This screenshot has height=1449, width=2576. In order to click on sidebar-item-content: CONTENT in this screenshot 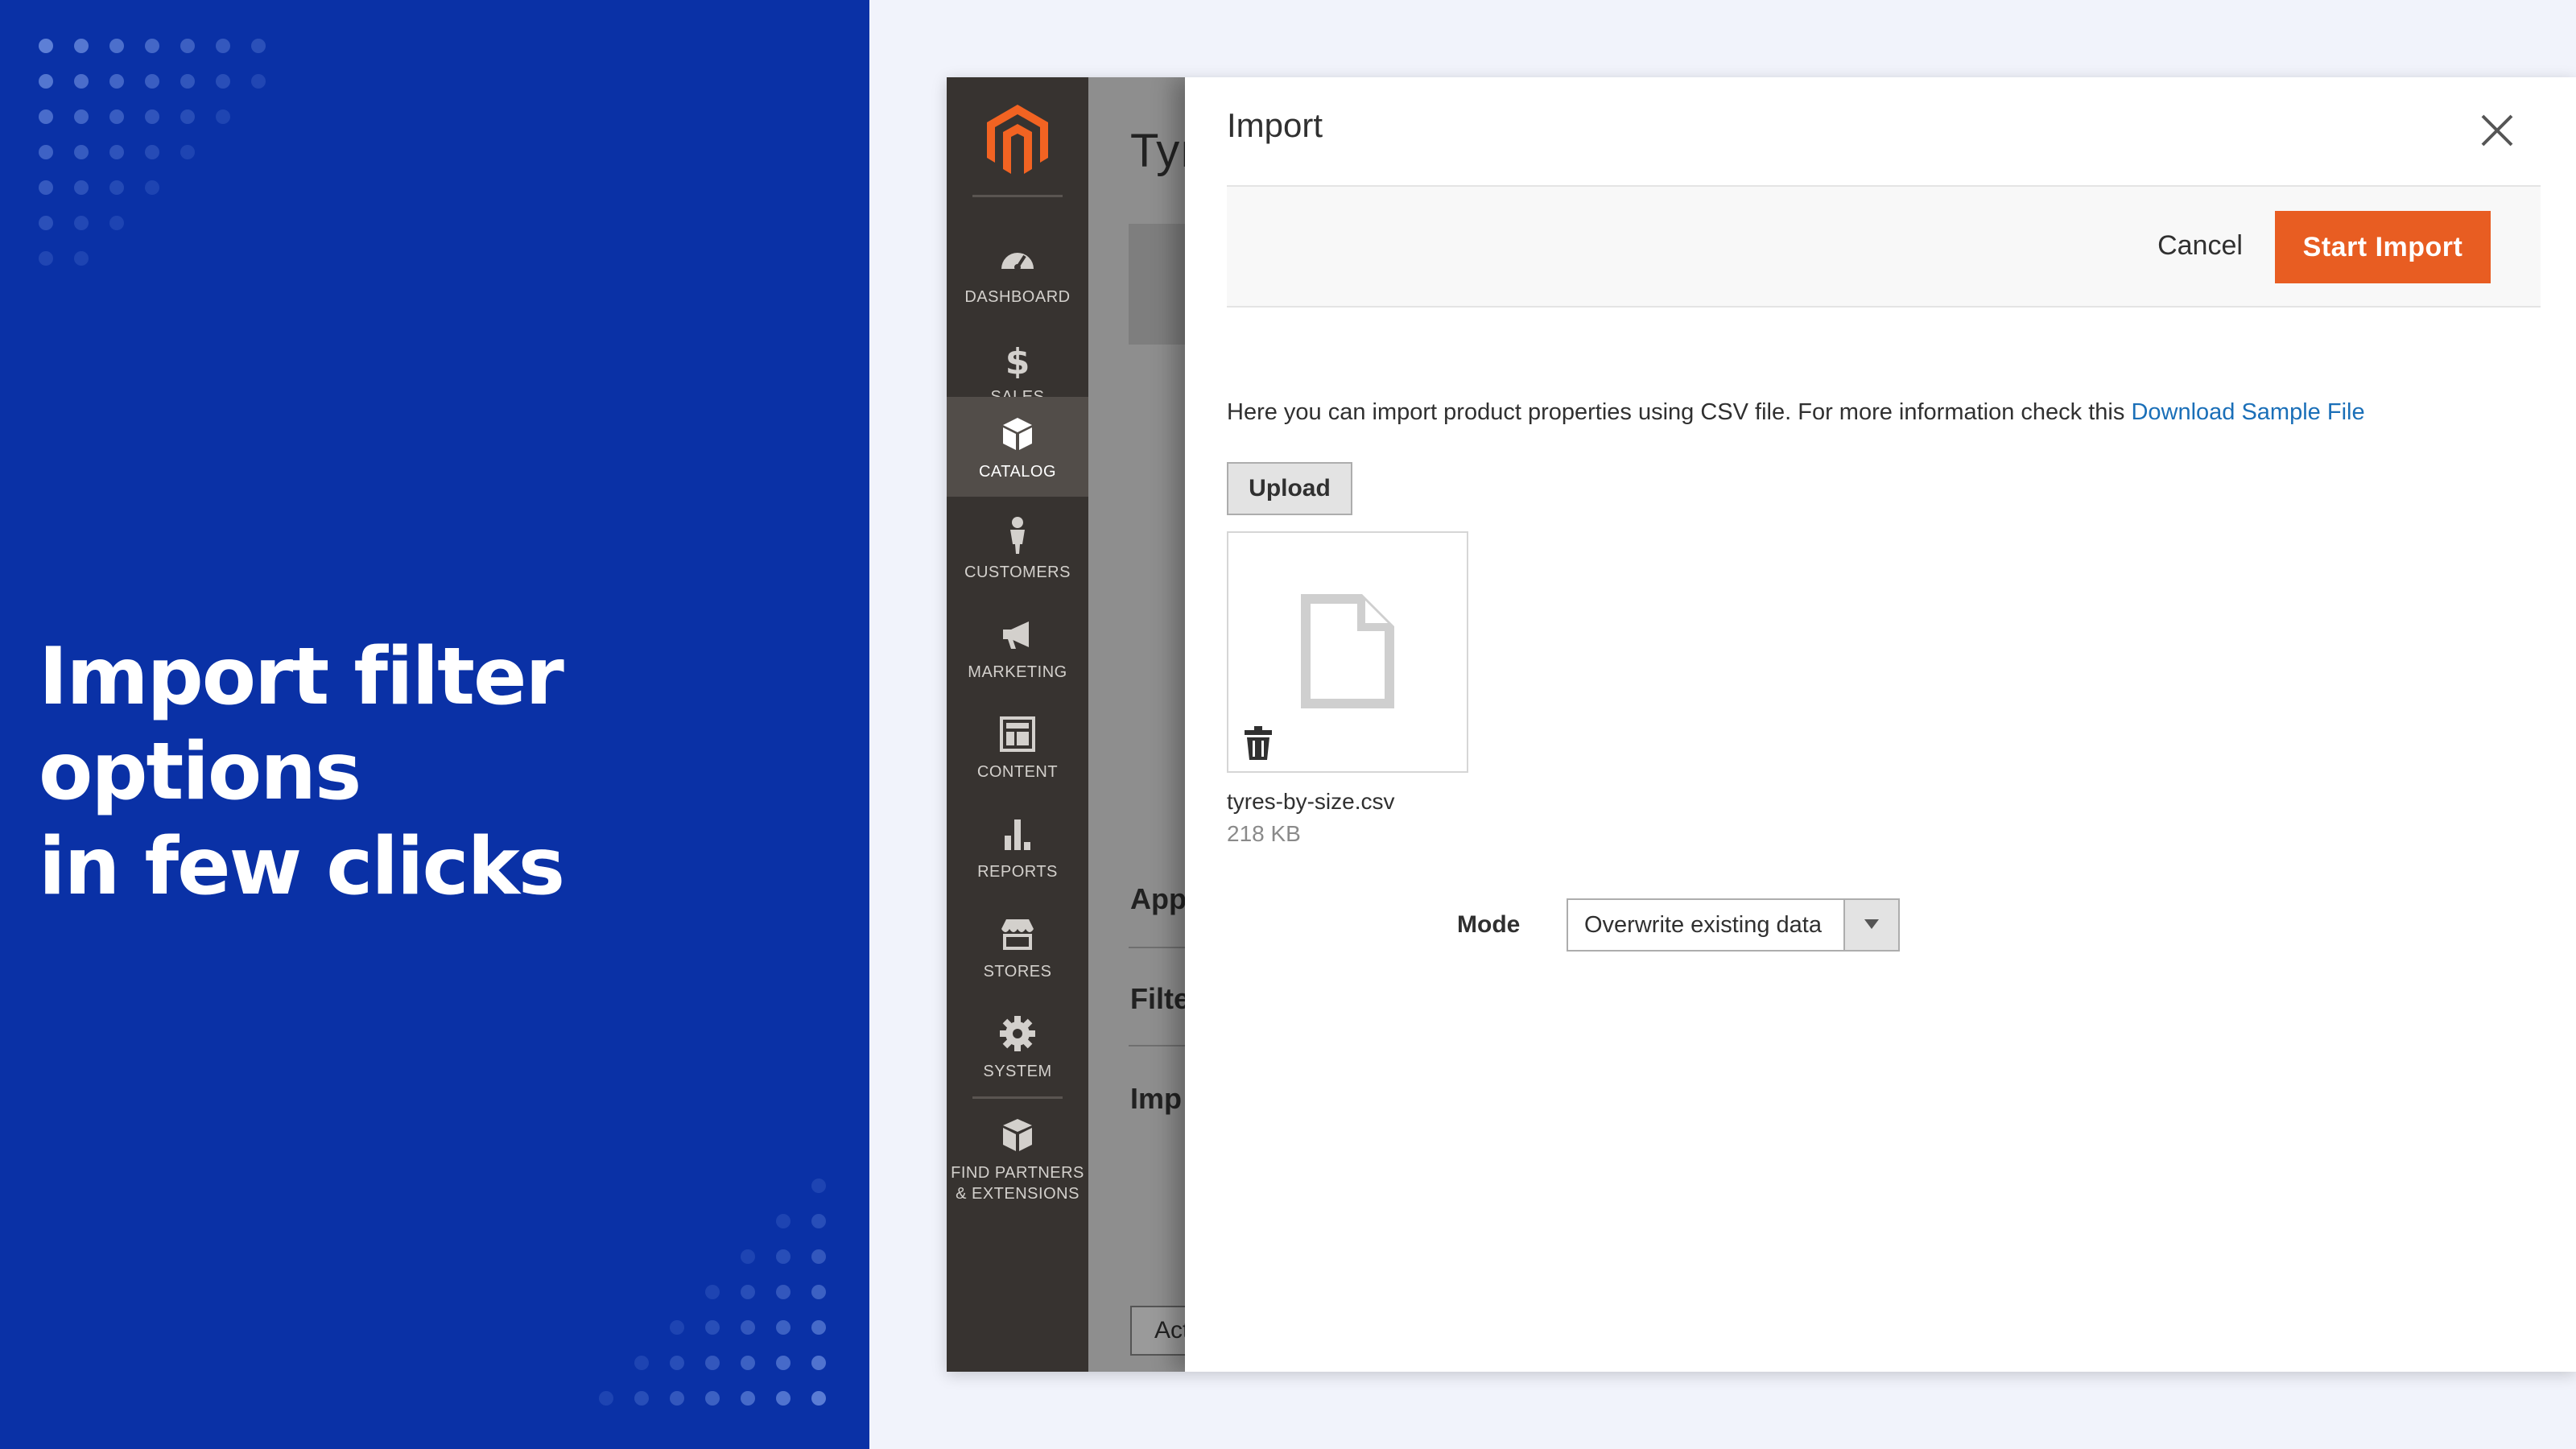, I will do `click(1017, 747)`.